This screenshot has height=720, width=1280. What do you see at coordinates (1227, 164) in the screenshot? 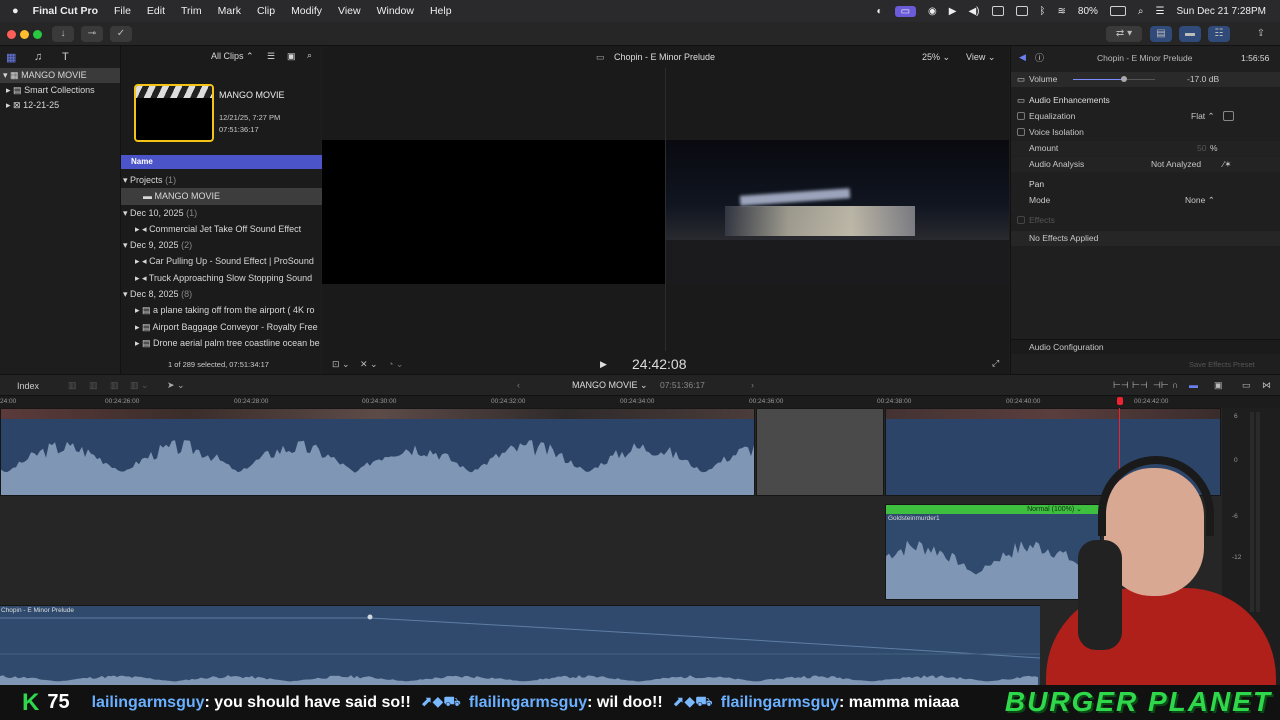
I see `magic-wand-icon: ⁄✶` at bounding box center [1227, 164].